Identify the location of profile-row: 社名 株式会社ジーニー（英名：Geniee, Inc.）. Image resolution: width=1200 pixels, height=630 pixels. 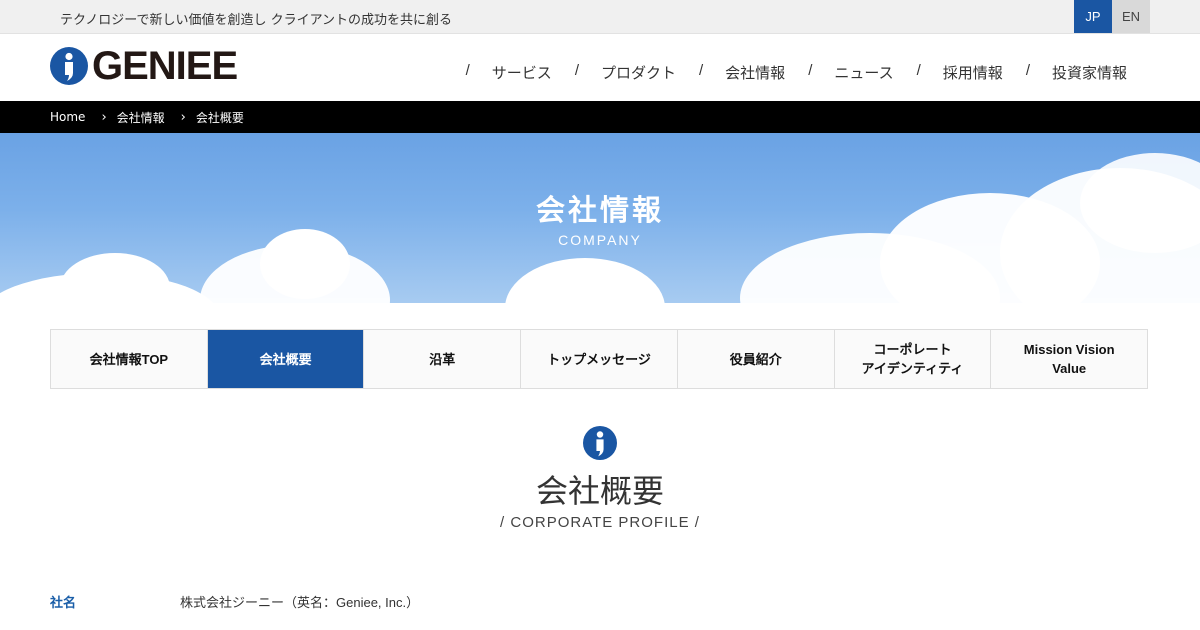
(234, 601).